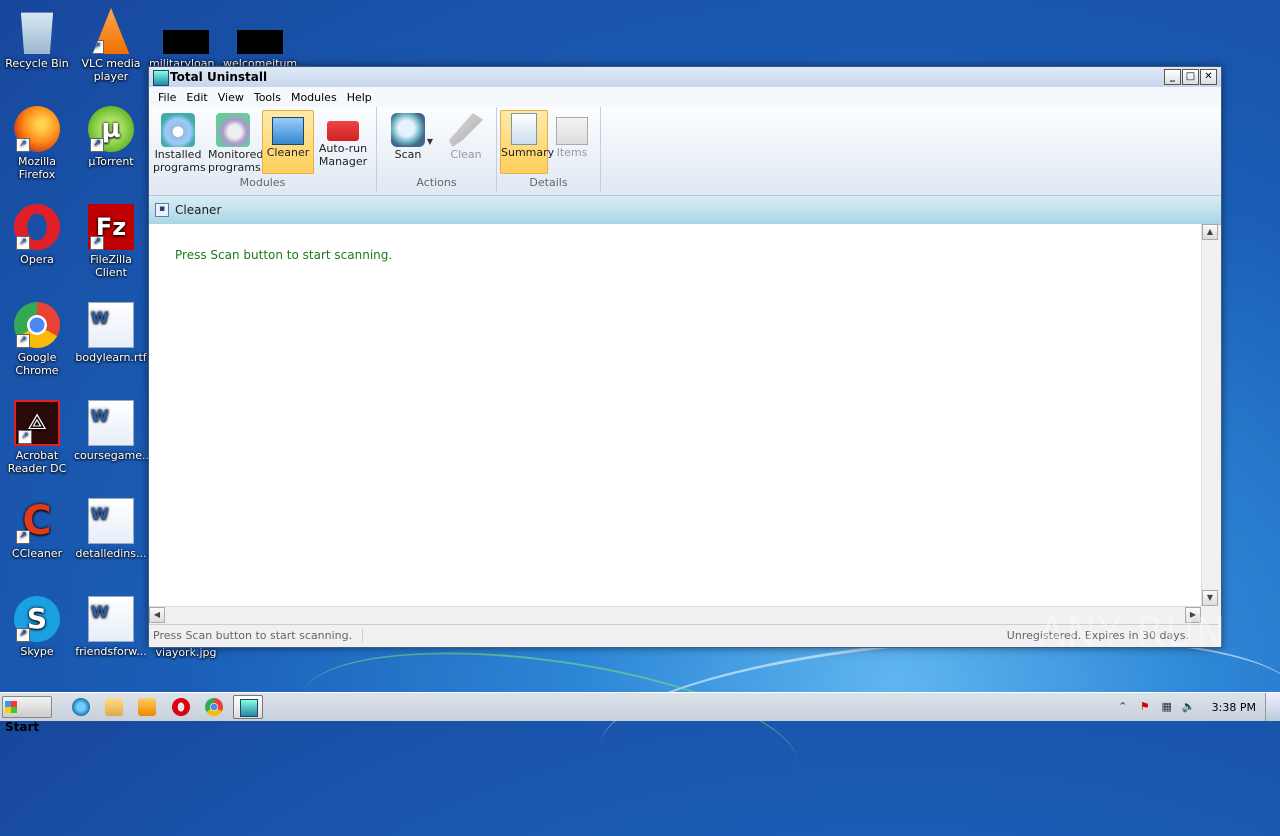 The width and height of the screenshot is (1280, 836). I want to click on ccleaner-icon: C ↗, so click(37, 521).